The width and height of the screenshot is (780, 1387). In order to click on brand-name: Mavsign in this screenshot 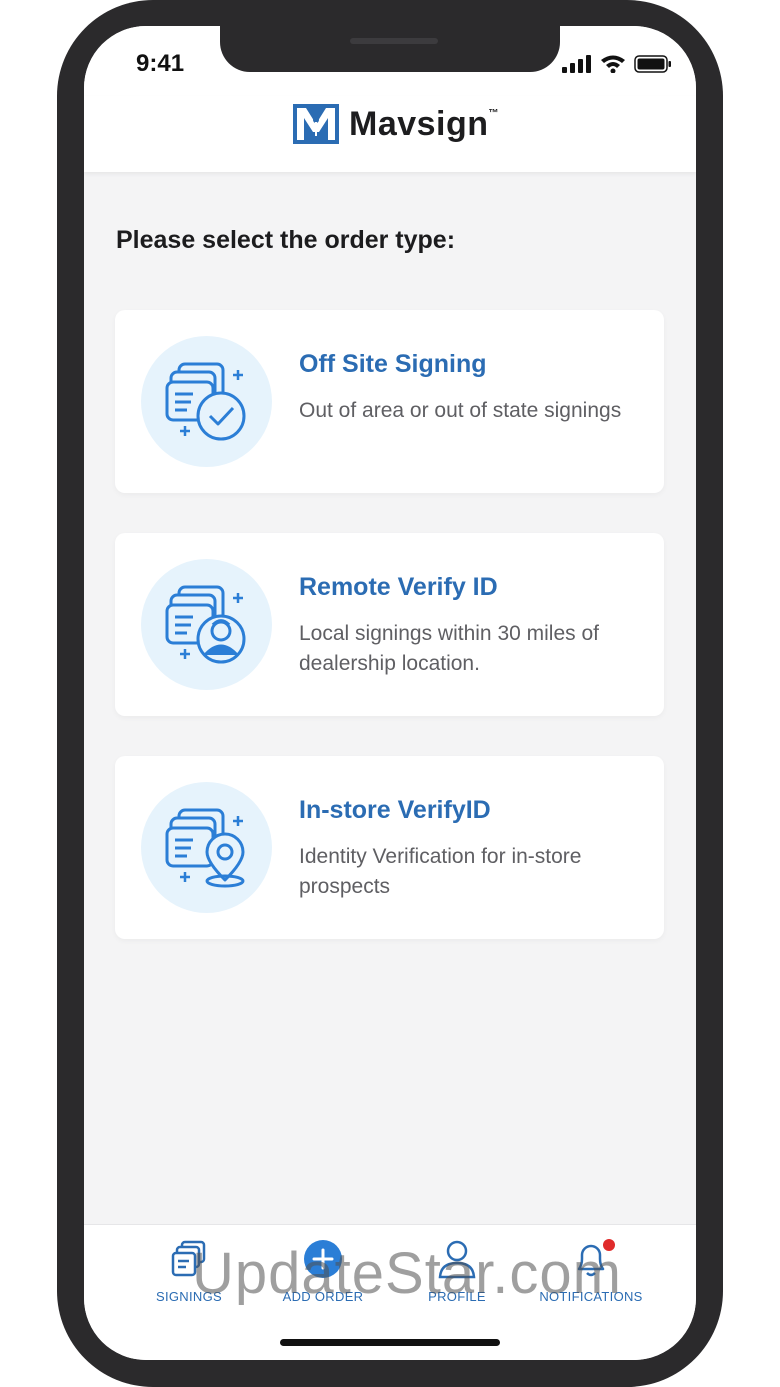, I will do `click(419, 123)`.